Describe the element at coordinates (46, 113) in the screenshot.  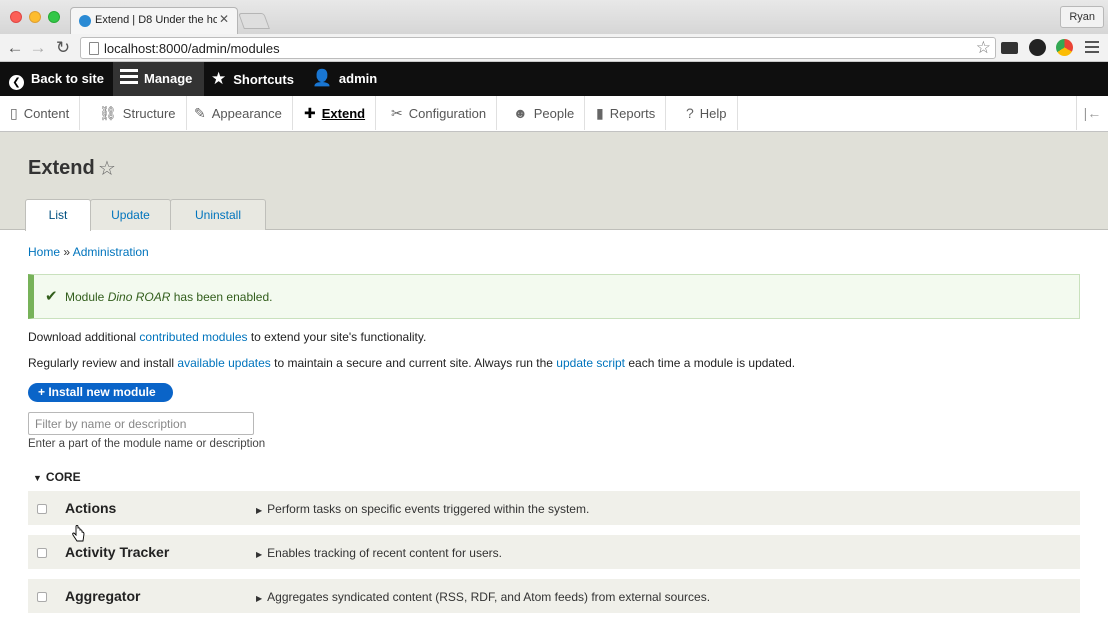
I see `tray-item-label: Content` at that location.